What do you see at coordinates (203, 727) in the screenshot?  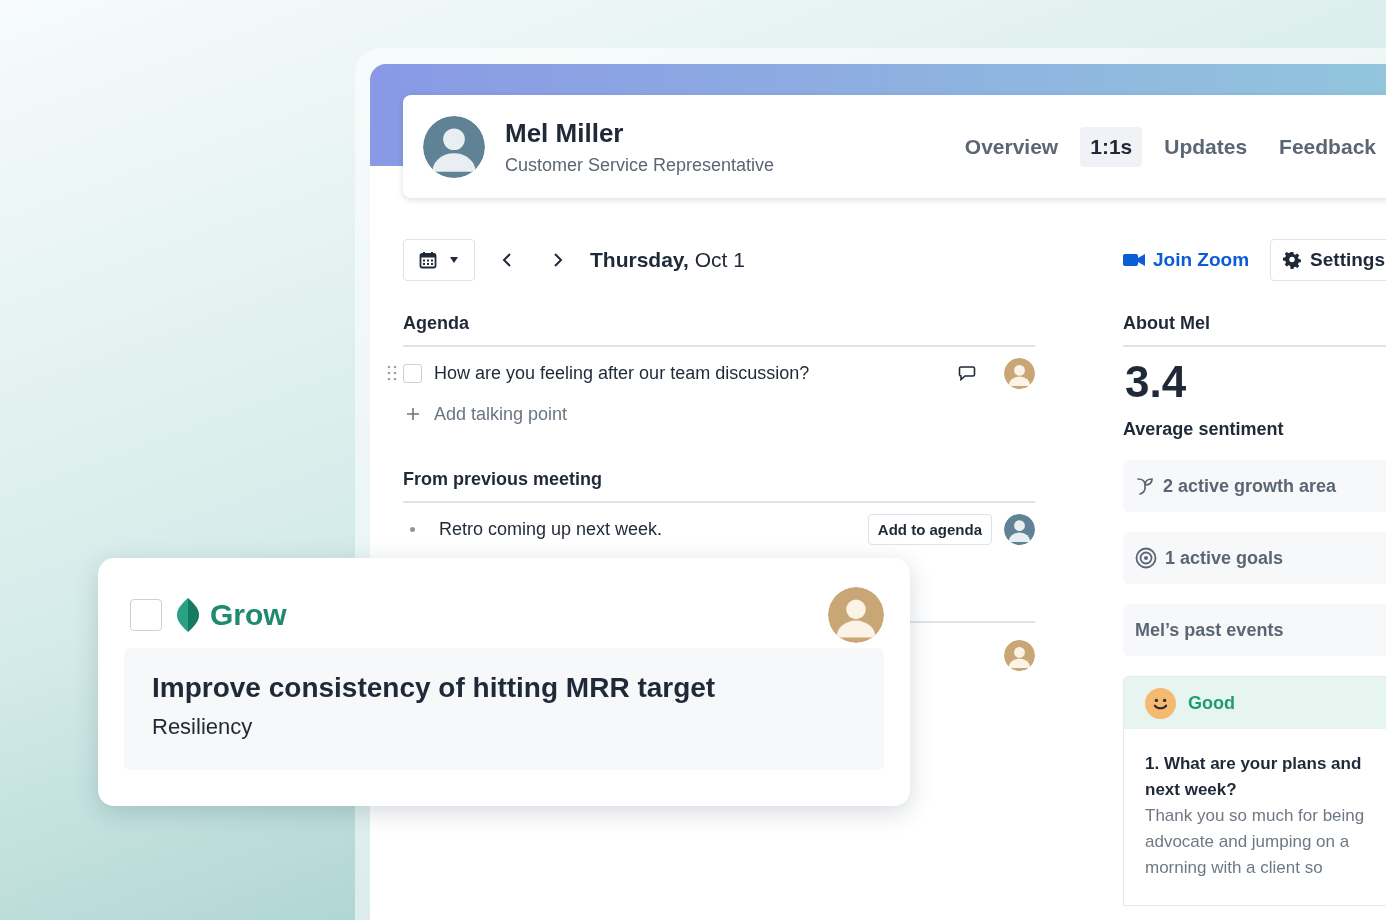 I see `goal-subtitle: Resiliency` at bounding box center [203, 727].